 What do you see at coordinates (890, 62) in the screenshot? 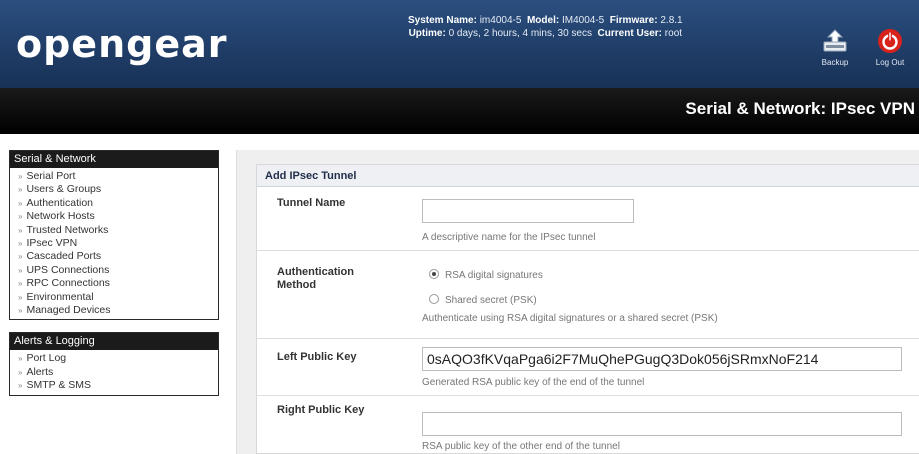
I see `logout-label: Log Out` at bounding box center [890, 62].